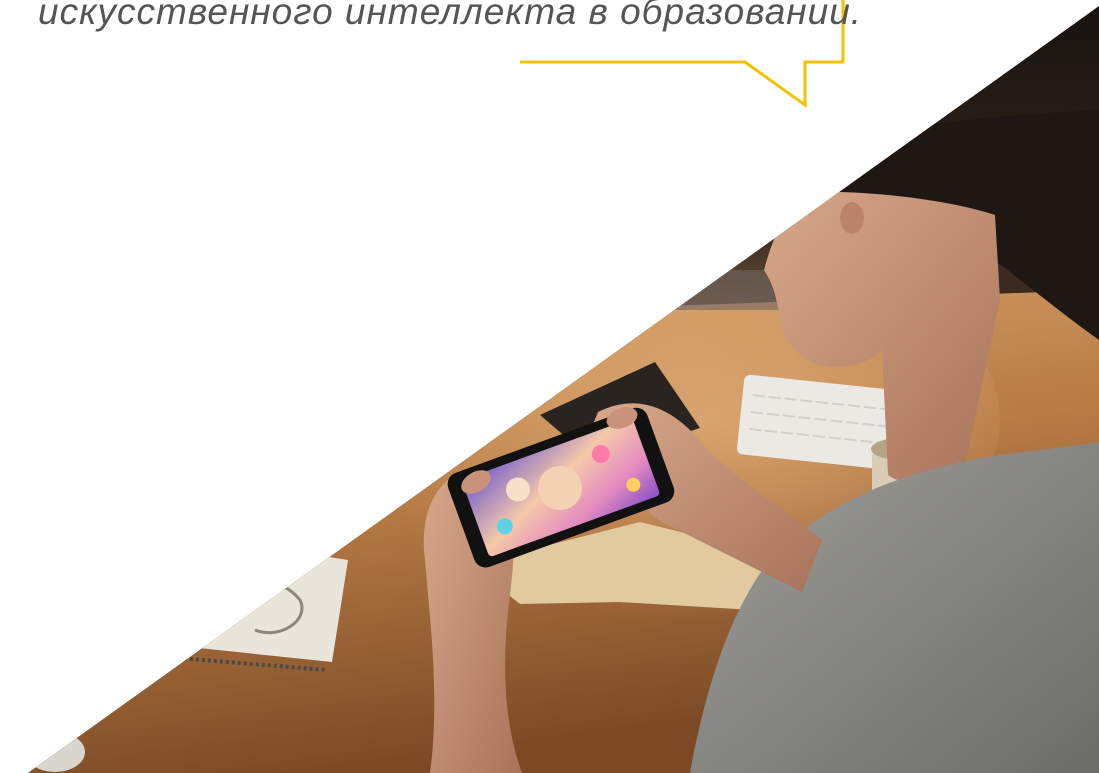  What do you see at coordinates (450, 16) in the screenshot?
I see `quote-text: искусственного интеллекта в образовании.` at bounding box center [450, 16].